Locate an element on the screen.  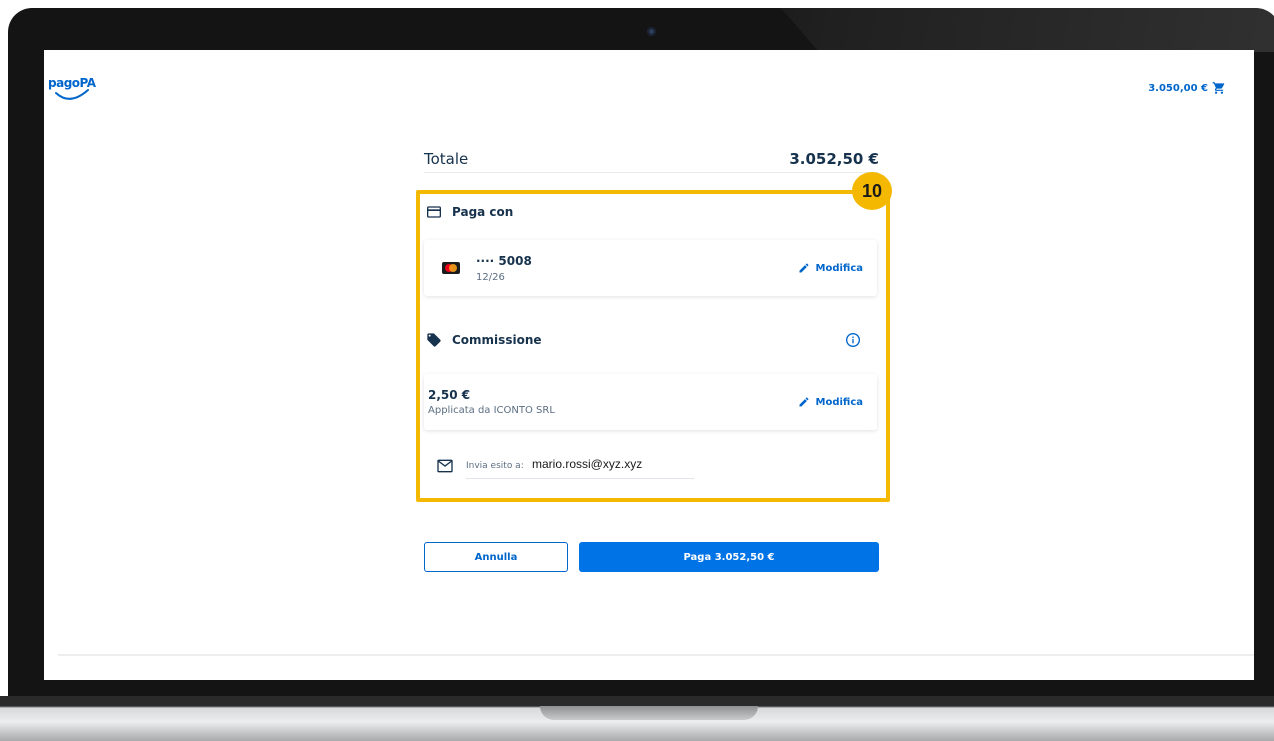
cart-summary: 3.050,00 € is located at coordinates (1187, 88).